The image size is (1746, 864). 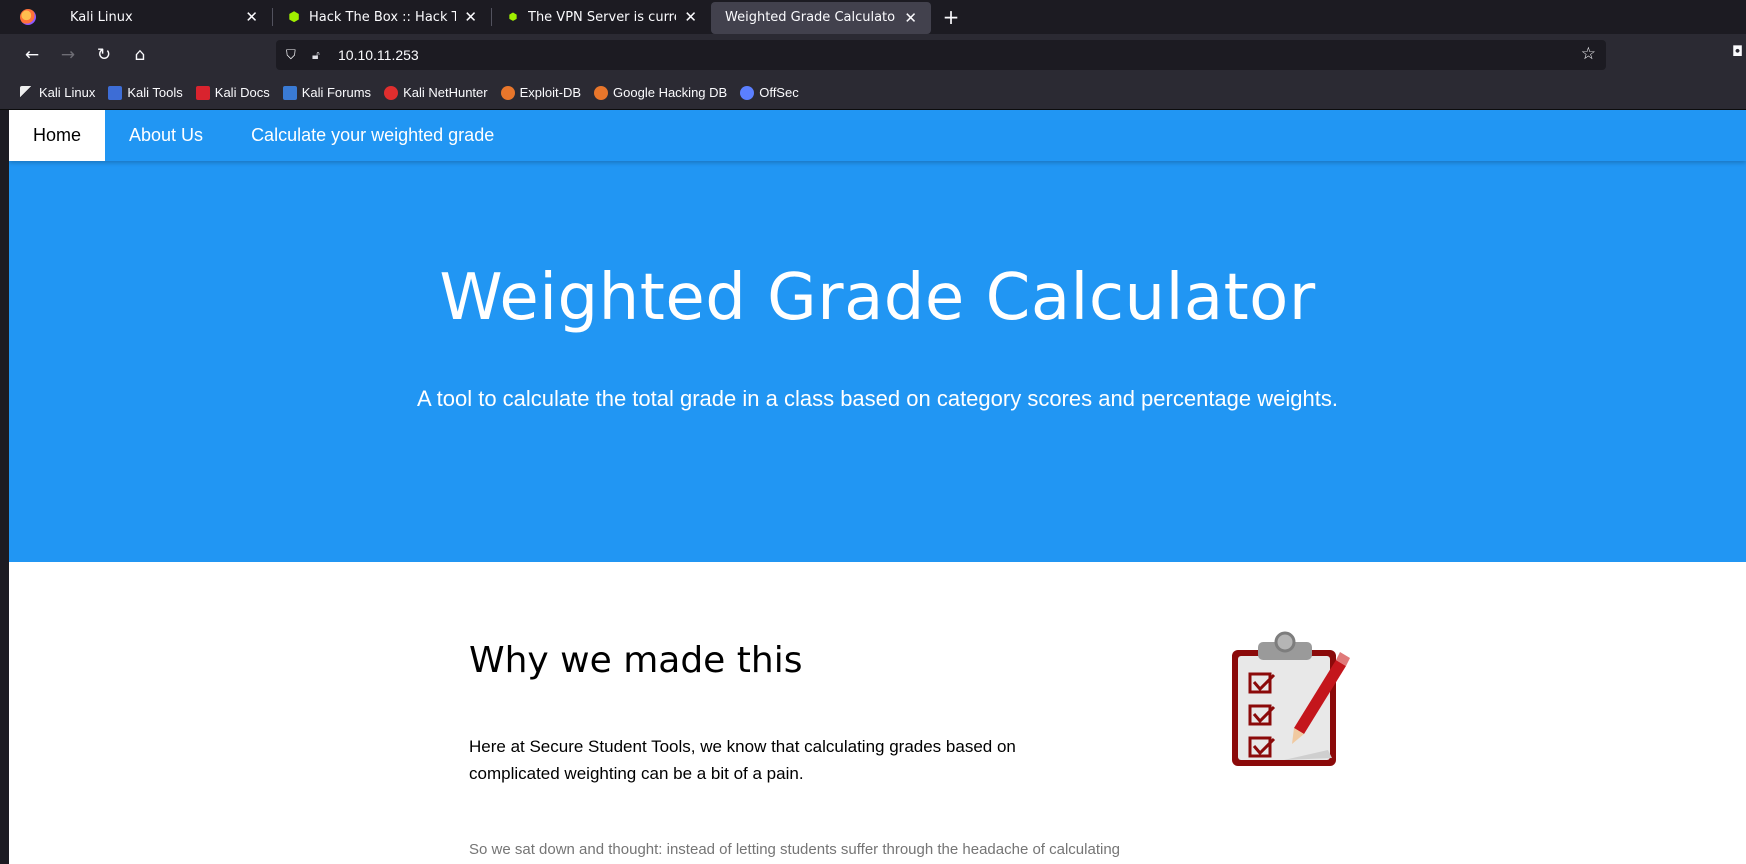 I want to click on address-bar: ⛉ 🔓︎ 10.10.11.253 ☆, so click(x=941, y=55).